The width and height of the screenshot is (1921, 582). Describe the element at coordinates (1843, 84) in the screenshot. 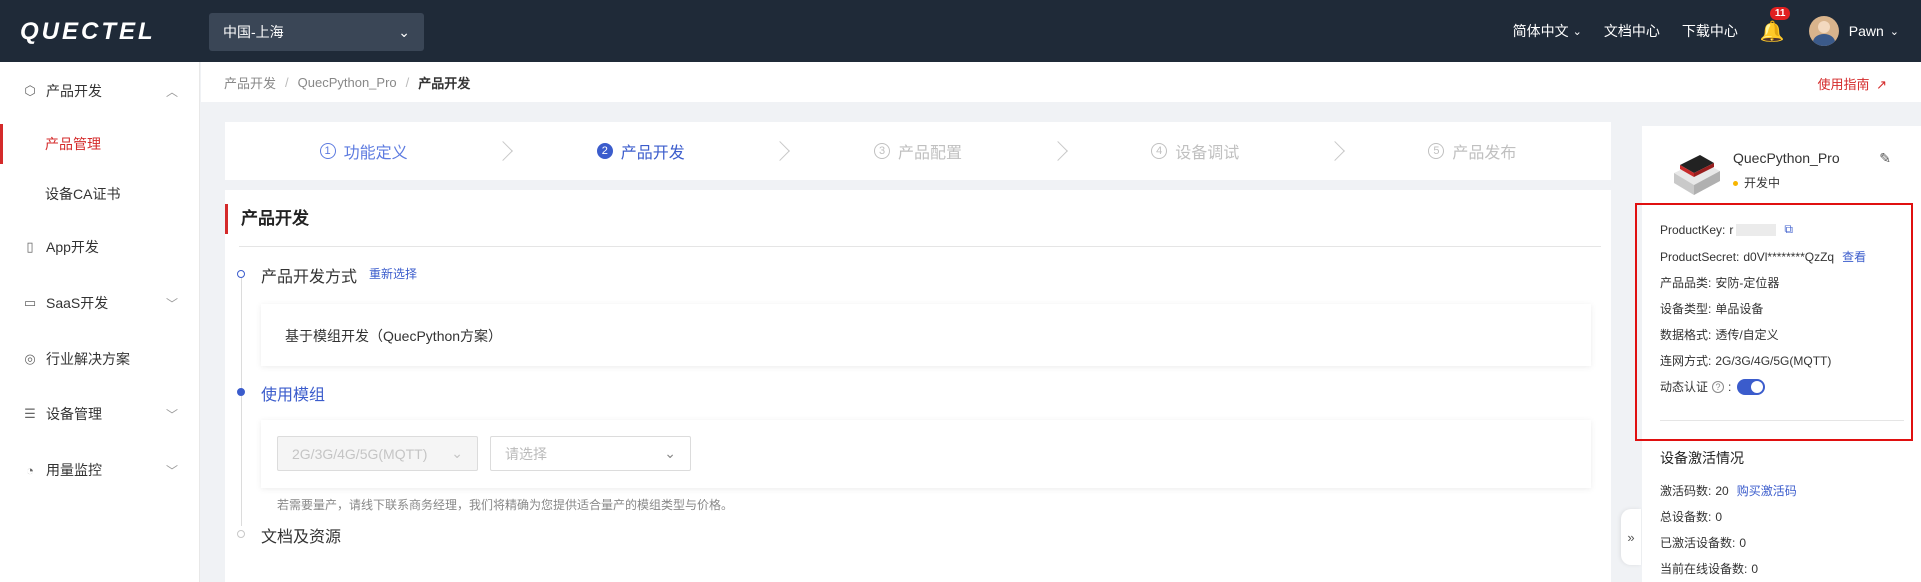

I see `usage-guide-label: 使用指南` at that location.